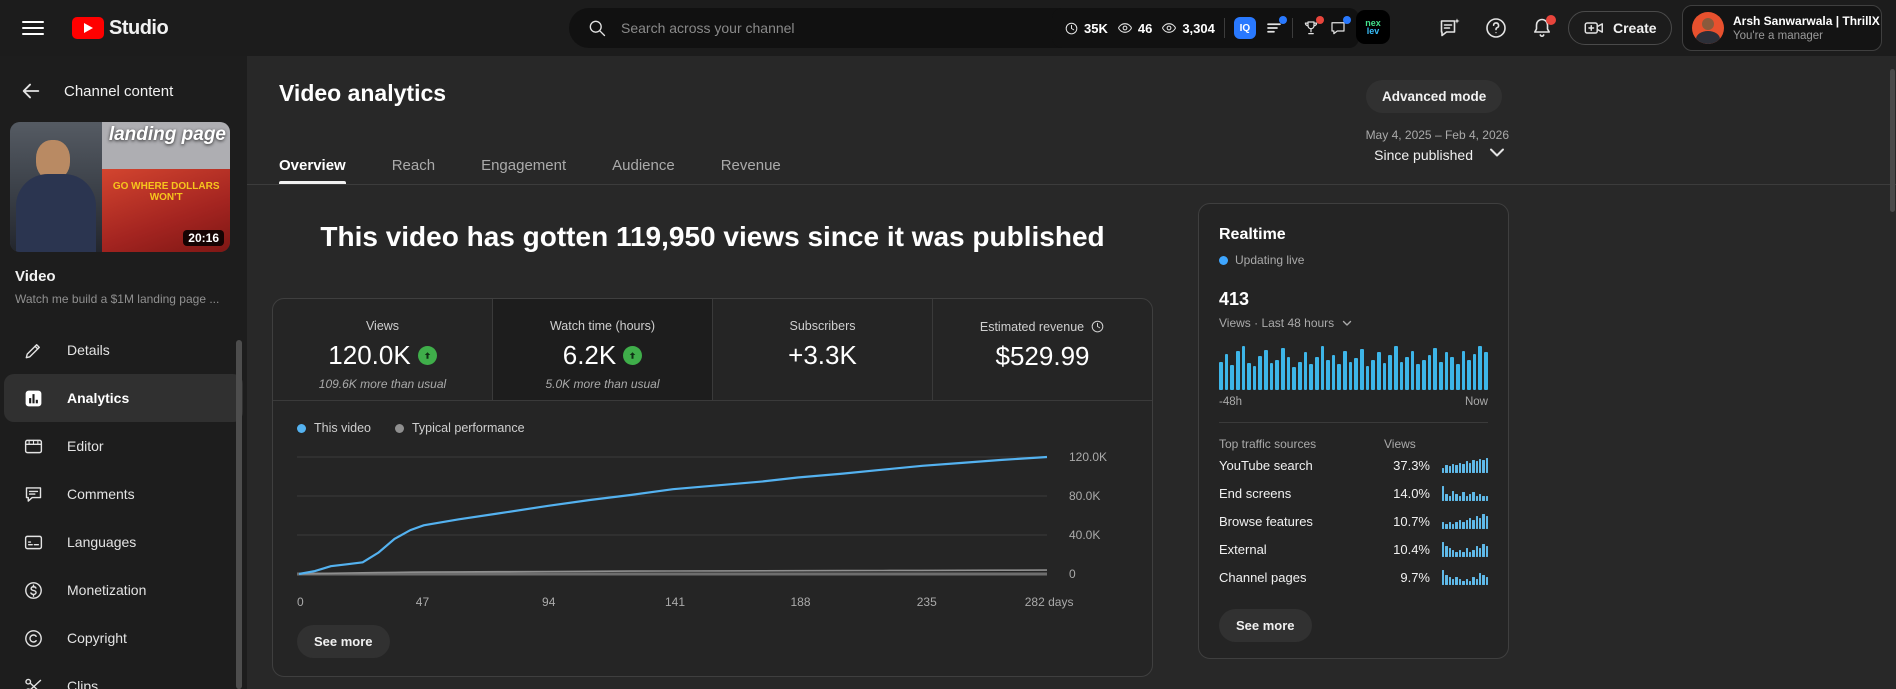  What do you see at coordinates (123, 675) in the screenshot?
I see `sidebar-item-clips: Clips` at bounding box center [123, 675].